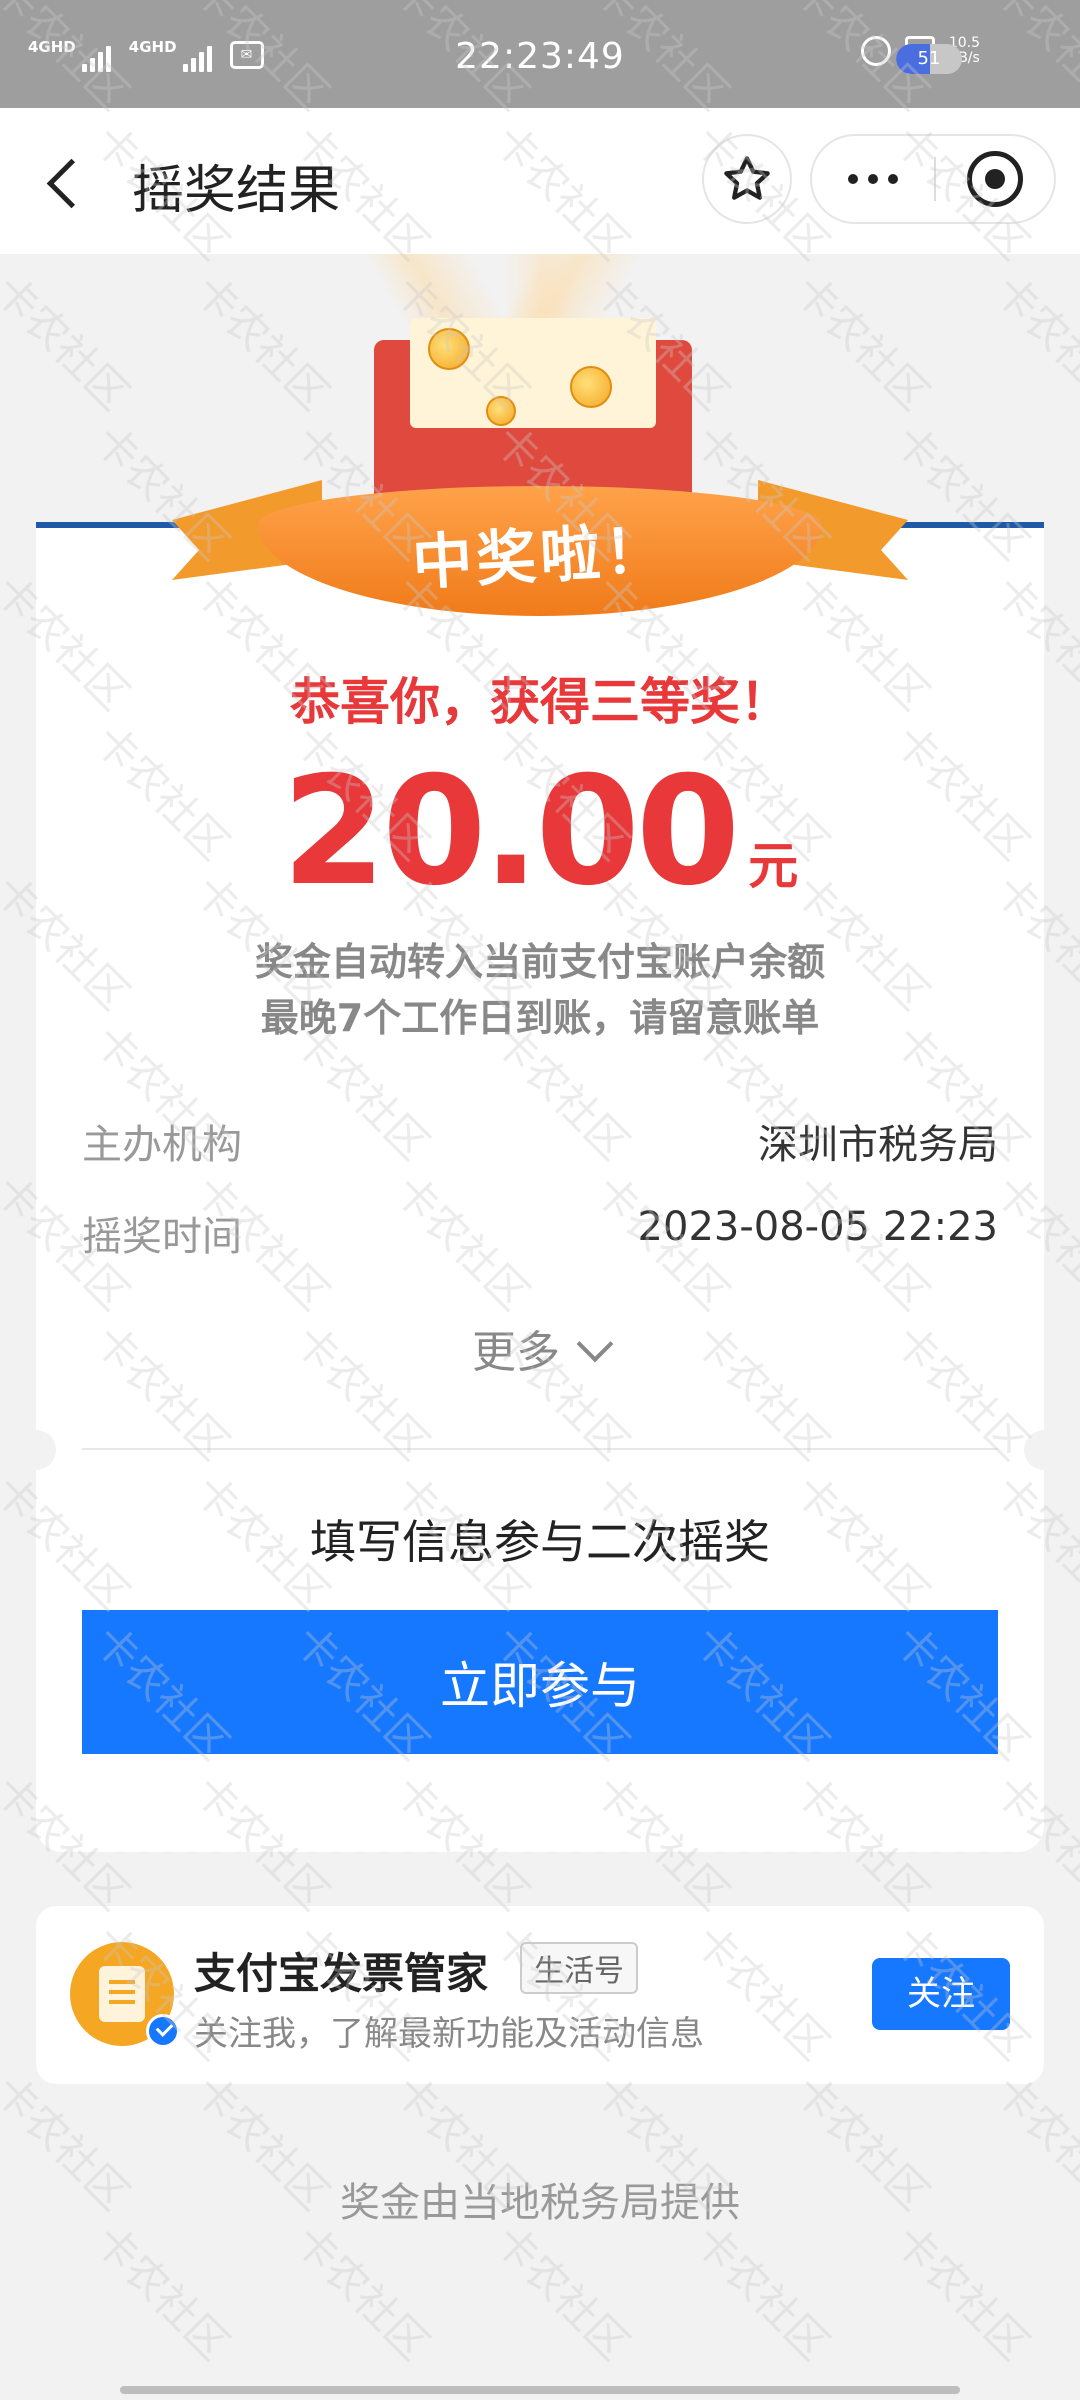 Image resolution: width=1080 pixels, height=2400 pixels. I want to click on notice-line: 奖金自动转入当前支付宝账户余额, so click(539, 962).